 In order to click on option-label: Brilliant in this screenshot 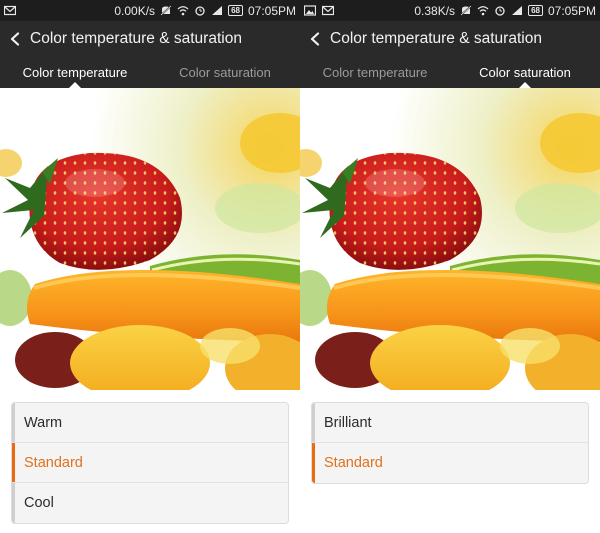, I will do `click(348, 422)`.